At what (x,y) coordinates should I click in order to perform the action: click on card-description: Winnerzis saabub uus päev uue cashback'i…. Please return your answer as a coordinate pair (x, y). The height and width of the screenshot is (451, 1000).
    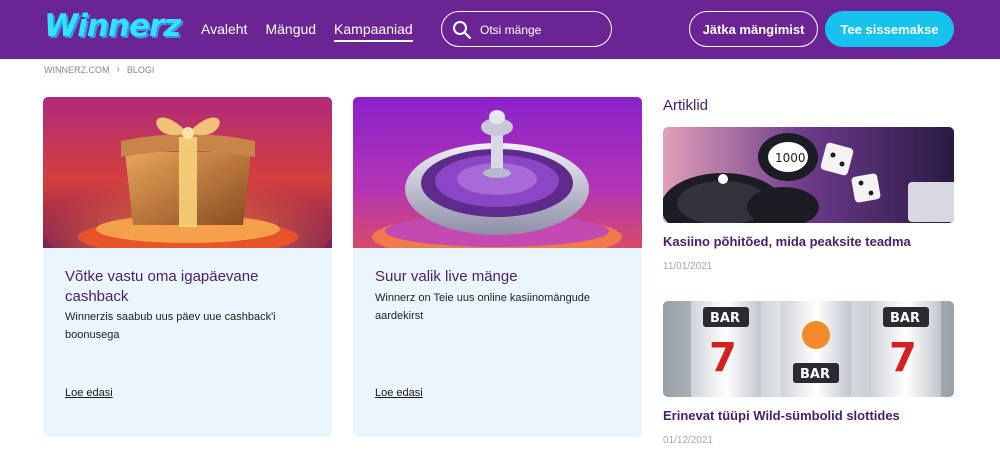
    Looking at the image, I should click on (170, 326).